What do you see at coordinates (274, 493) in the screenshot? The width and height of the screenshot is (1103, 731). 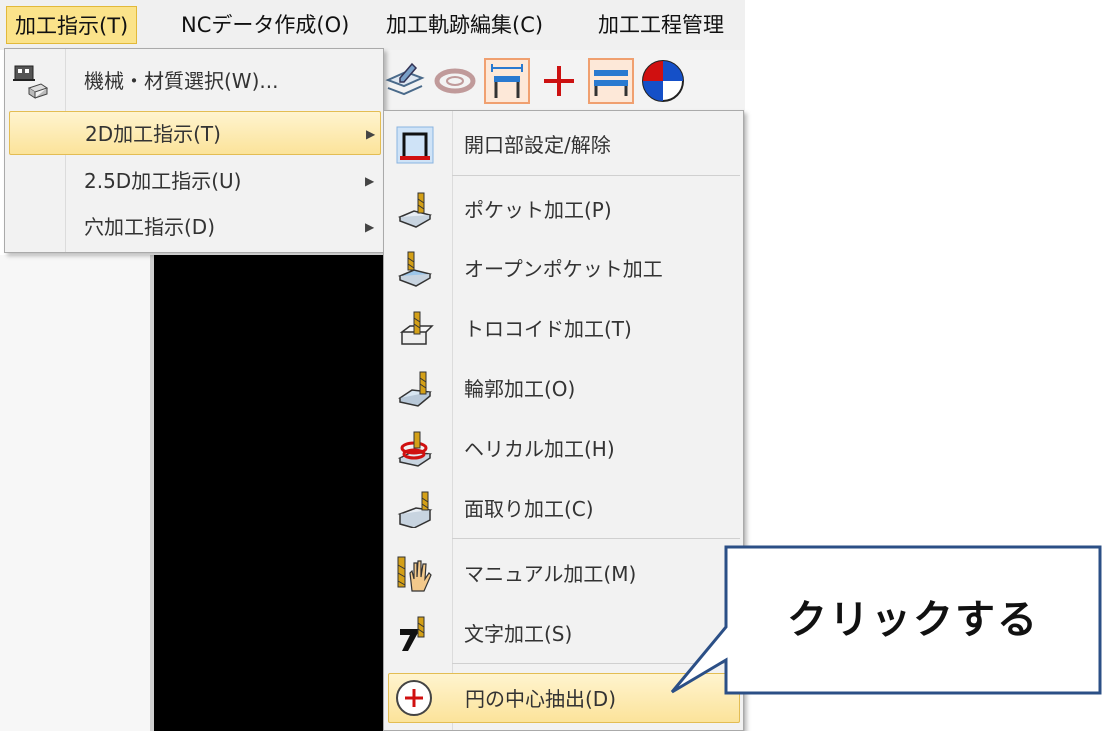 I see `viewport-canvas` at bounding box center [274, 493].